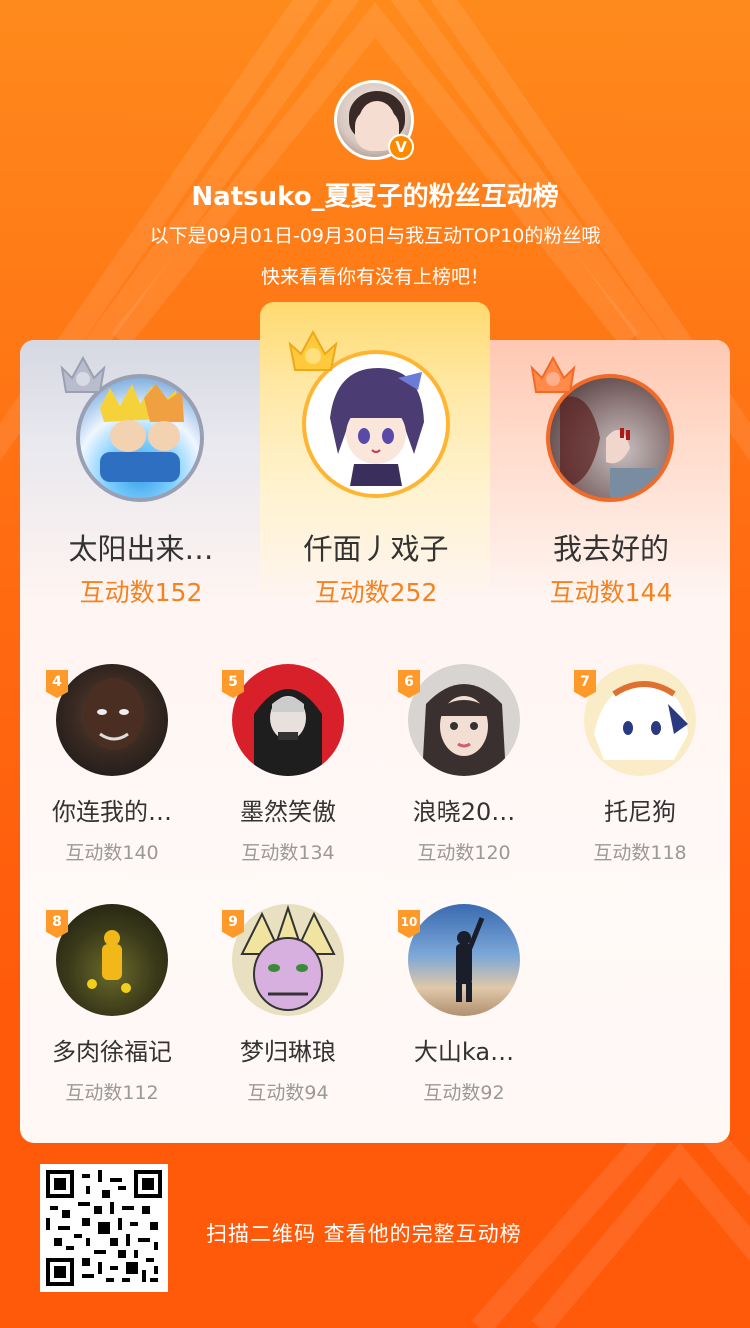 Image resolution: width=750 pixels, height=1328 pixels. Describe the element at coordinates (364, 1234) in the screenshot. I see `footer-scan-hint: 扫描二维码 查看他的完整互动榜` at that location.